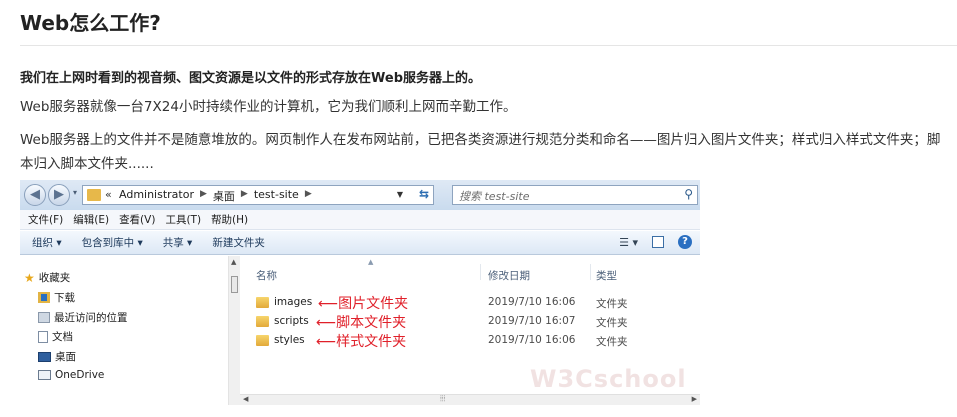  What do you see at coordinates (112, 242) in the screenshot?
I see `include-in-library-button: 包含到库中 ▾` at bounding box center [112, 242].